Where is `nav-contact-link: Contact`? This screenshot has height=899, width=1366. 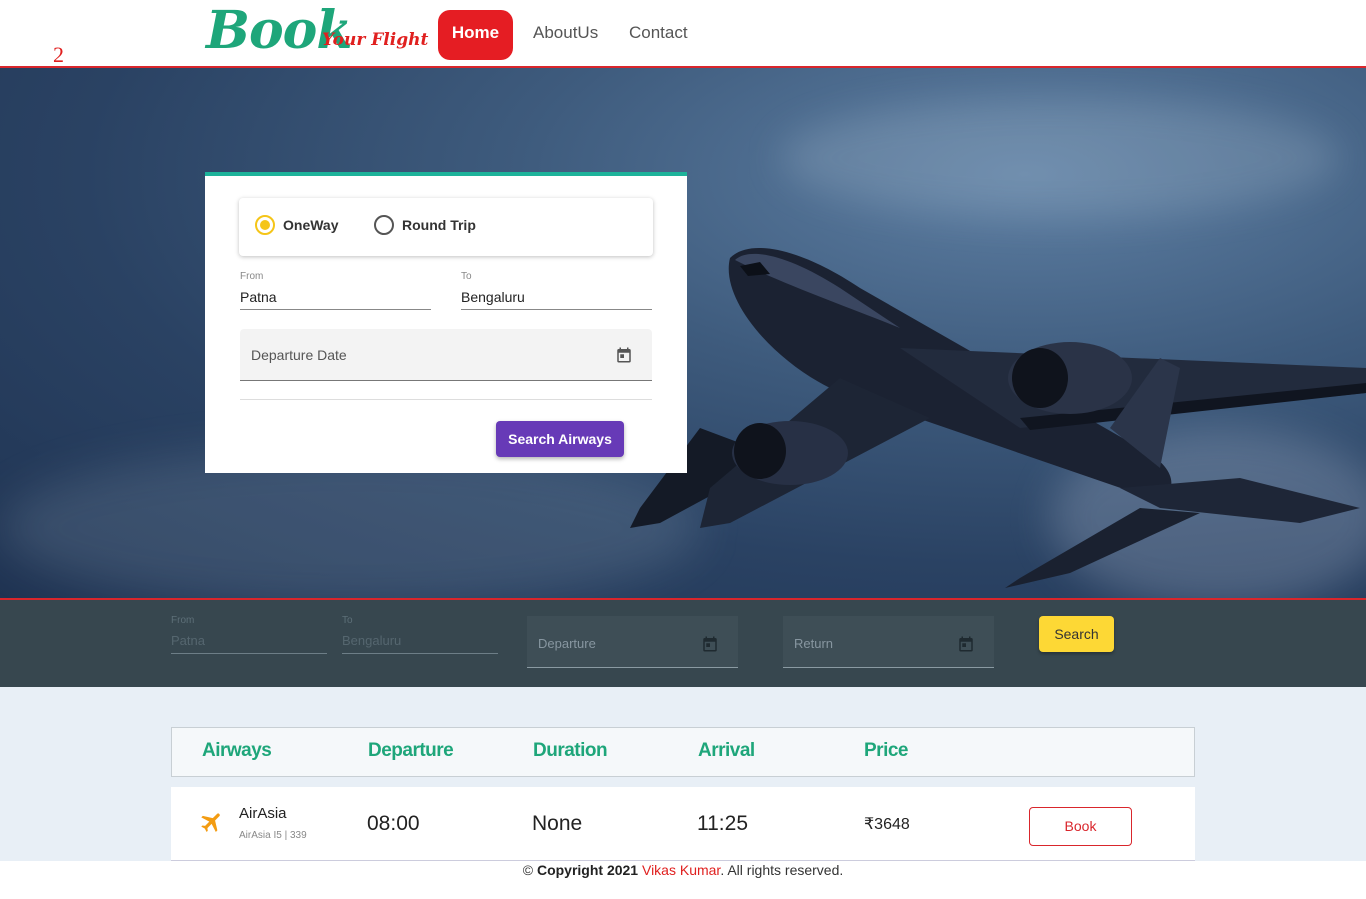
nav-contact-link: Contact is located at coordinates (658, 35).